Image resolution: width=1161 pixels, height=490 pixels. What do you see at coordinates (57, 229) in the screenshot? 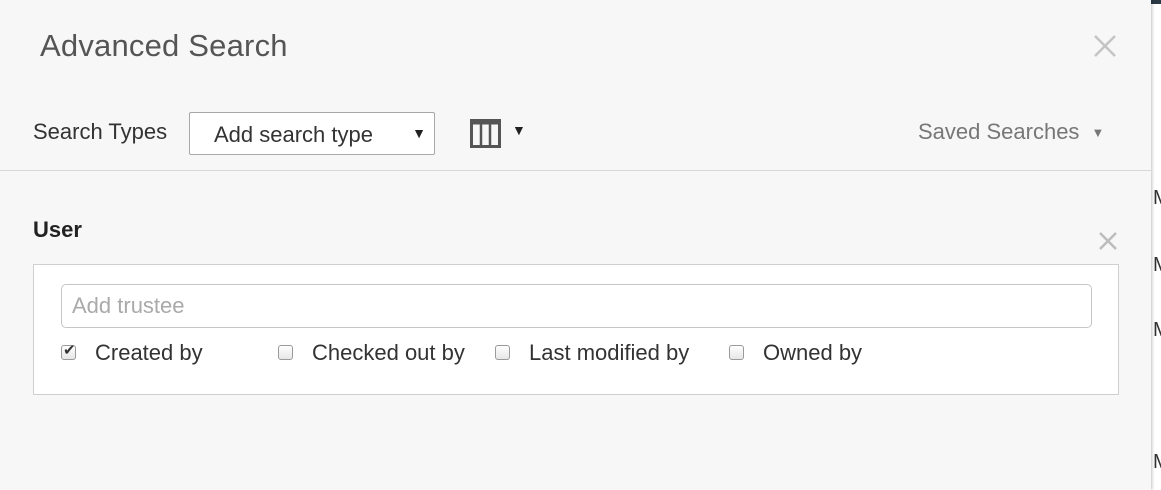
I see `user-section-title: User` at bounding box center [57, 229].